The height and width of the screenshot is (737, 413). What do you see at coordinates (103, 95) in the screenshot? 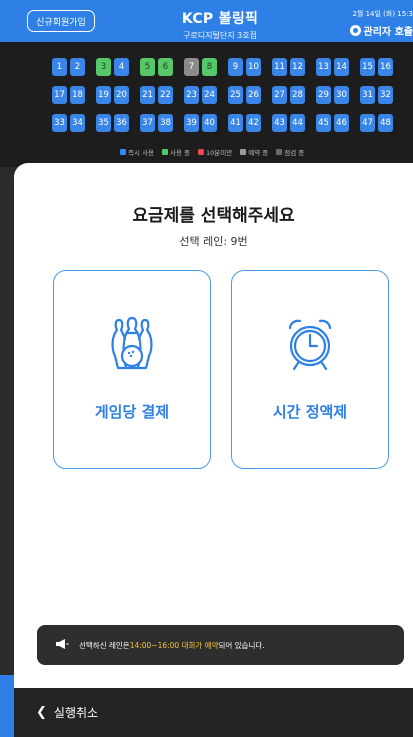
I see `lane-button-19: 19` at bounding box center [103, 95].